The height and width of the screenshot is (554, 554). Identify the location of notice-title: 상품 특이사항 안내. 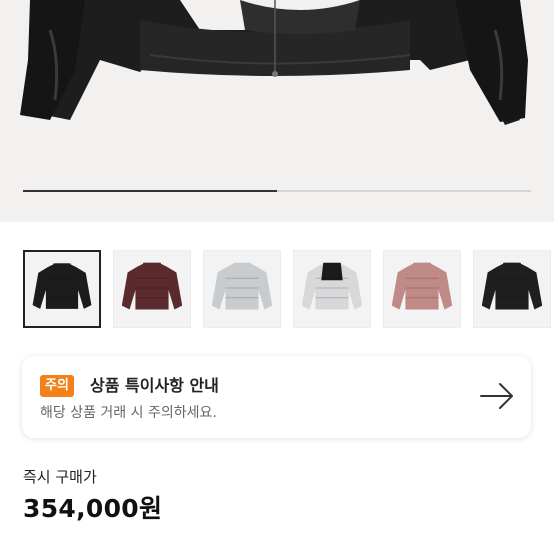
(154, 385).